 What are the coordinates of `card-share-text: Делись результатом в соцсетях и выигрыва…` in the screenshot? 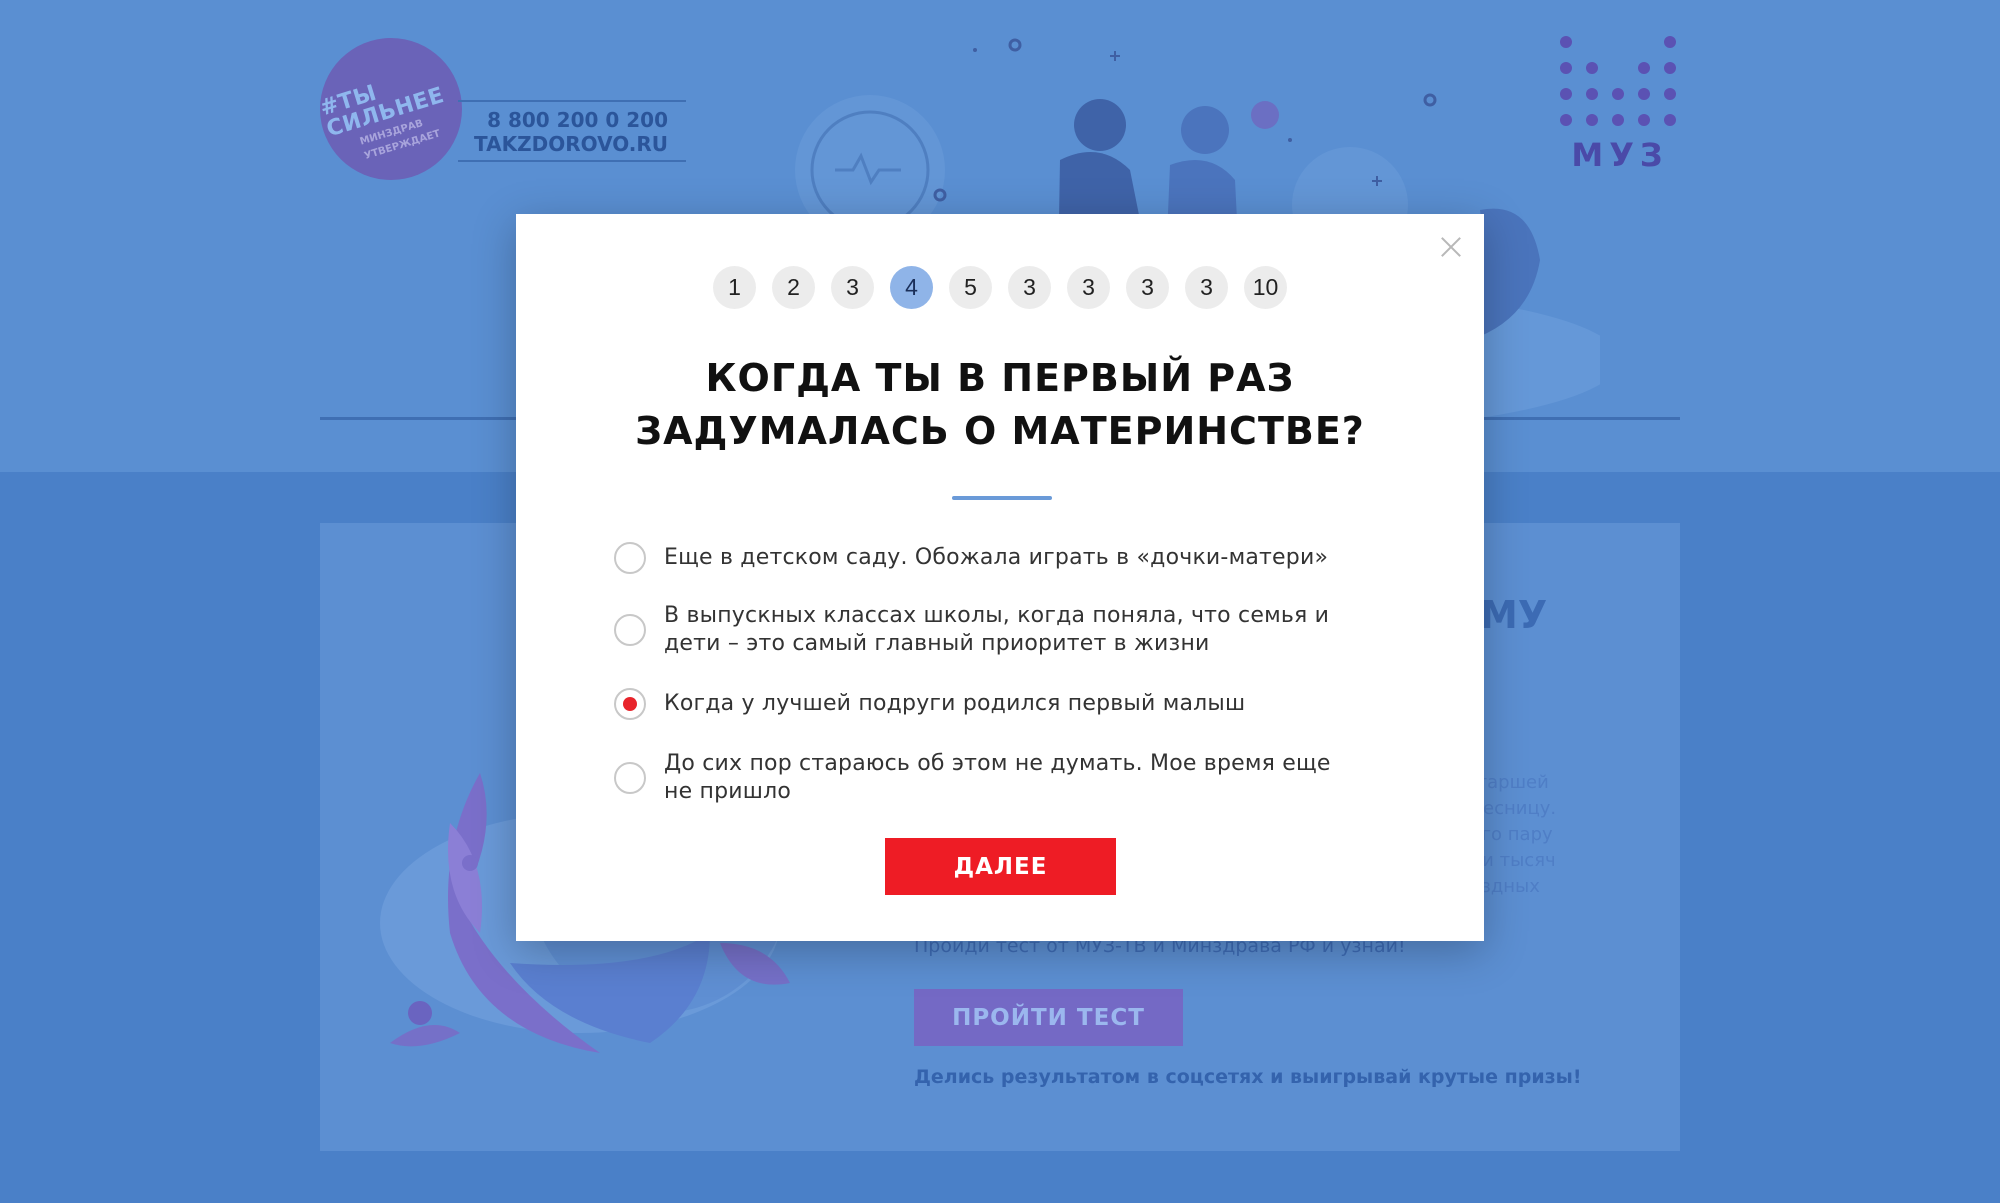 It's located at (1248, 1077).